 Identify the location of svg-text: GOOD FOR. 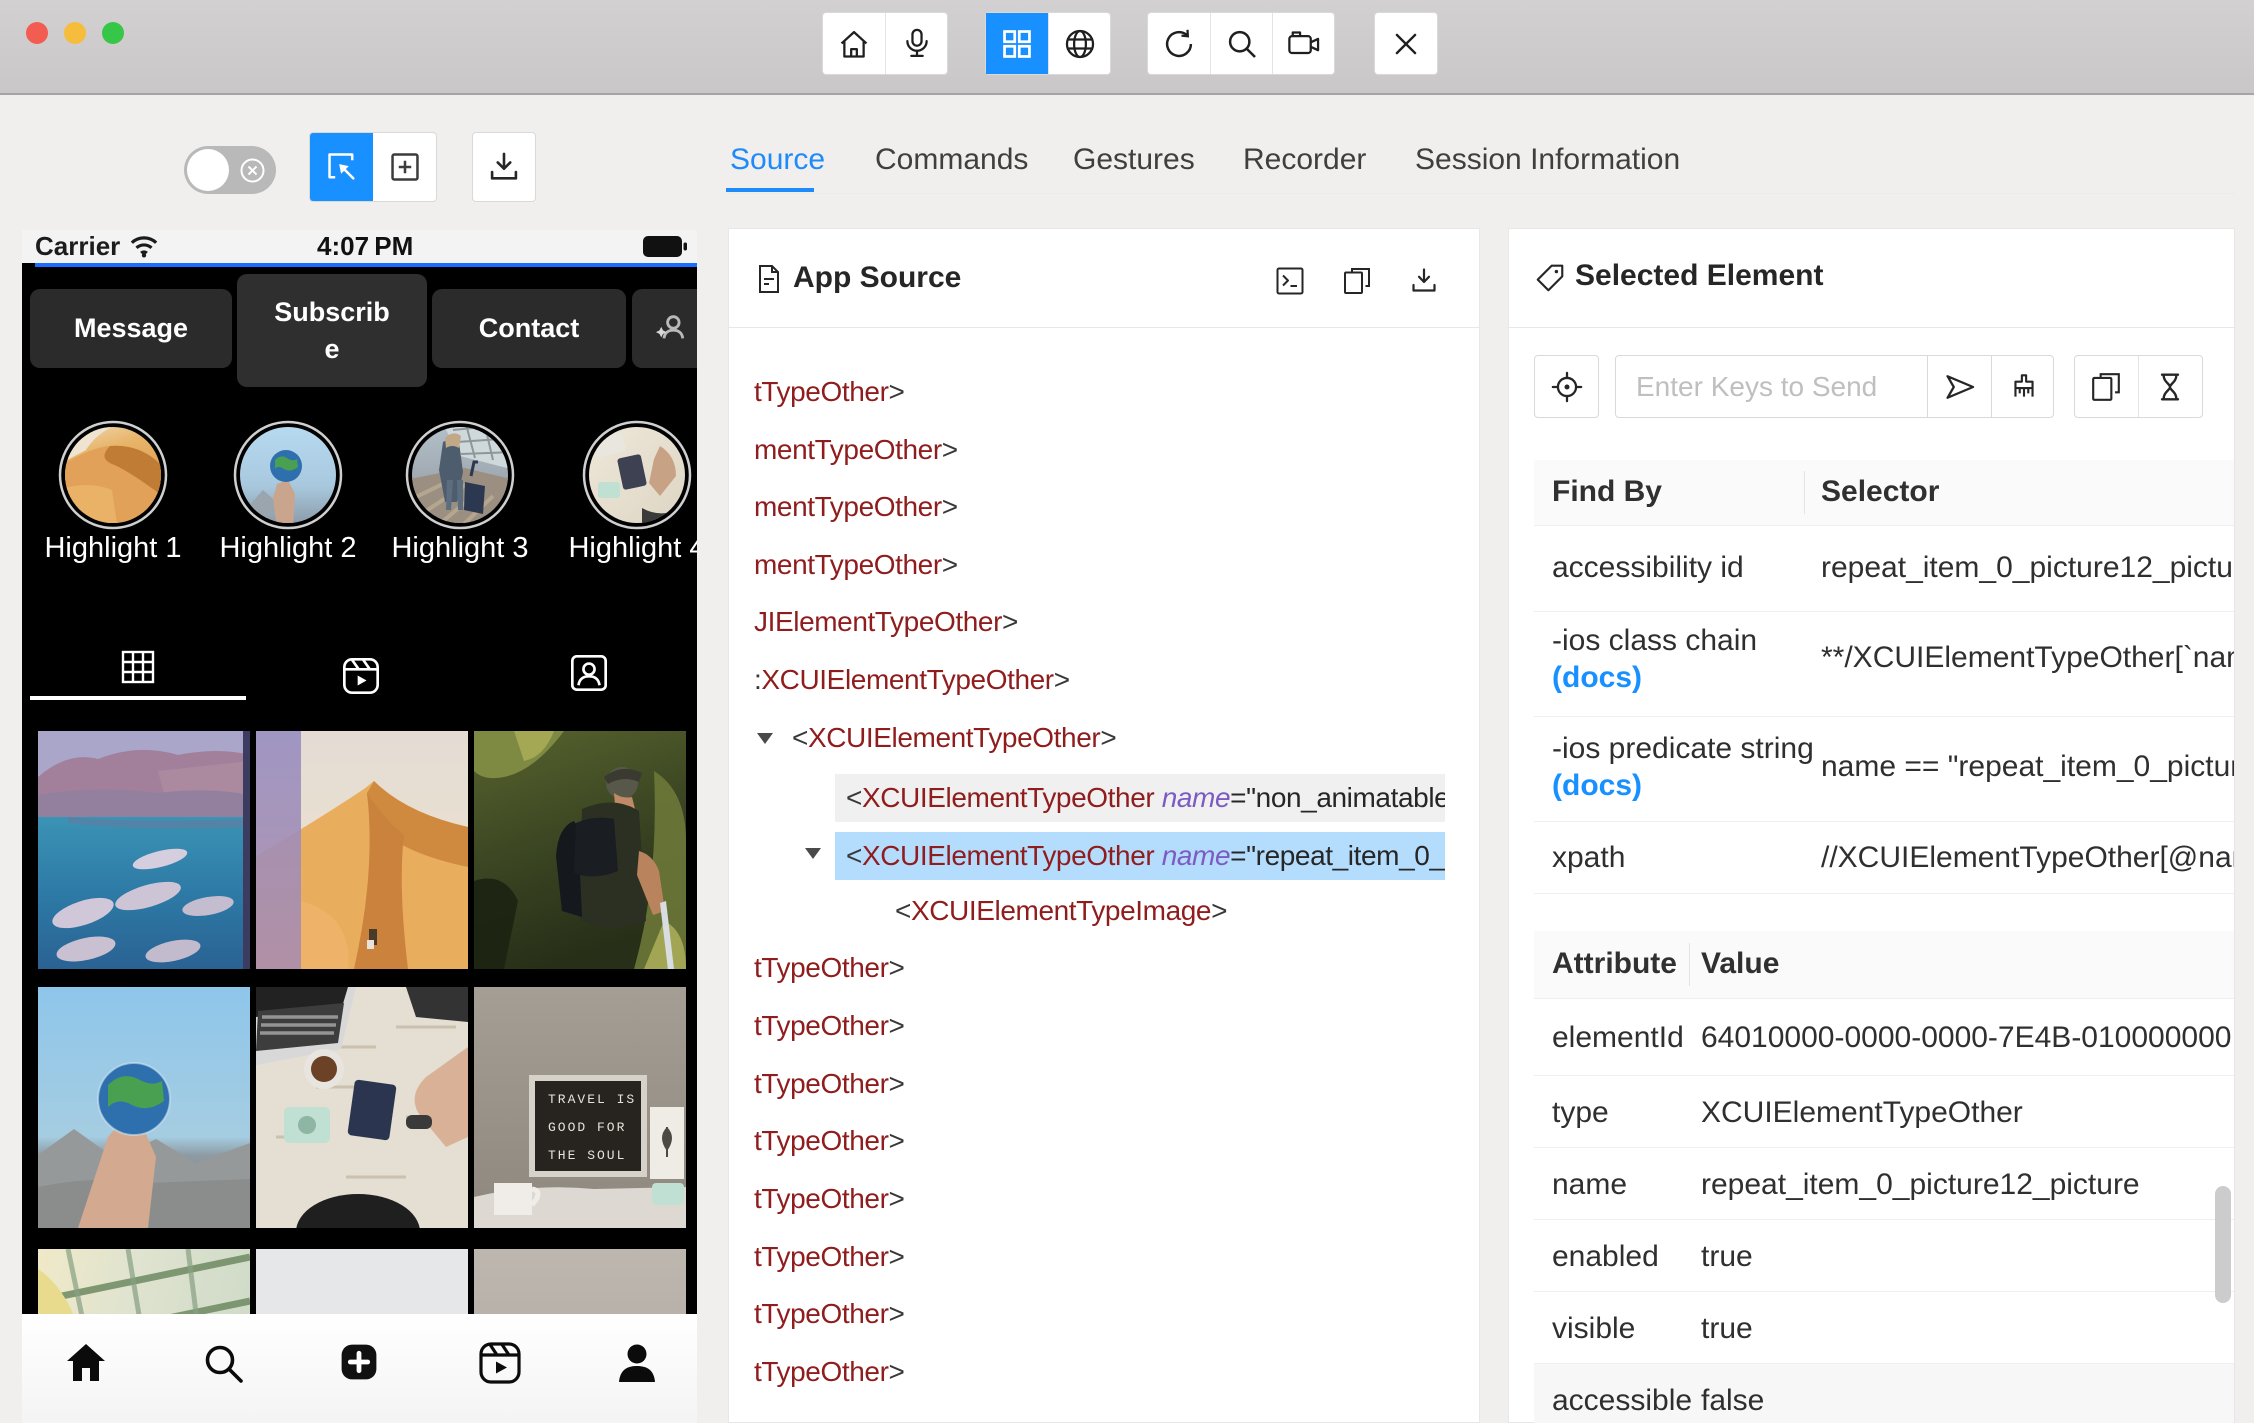
(587, 1127).